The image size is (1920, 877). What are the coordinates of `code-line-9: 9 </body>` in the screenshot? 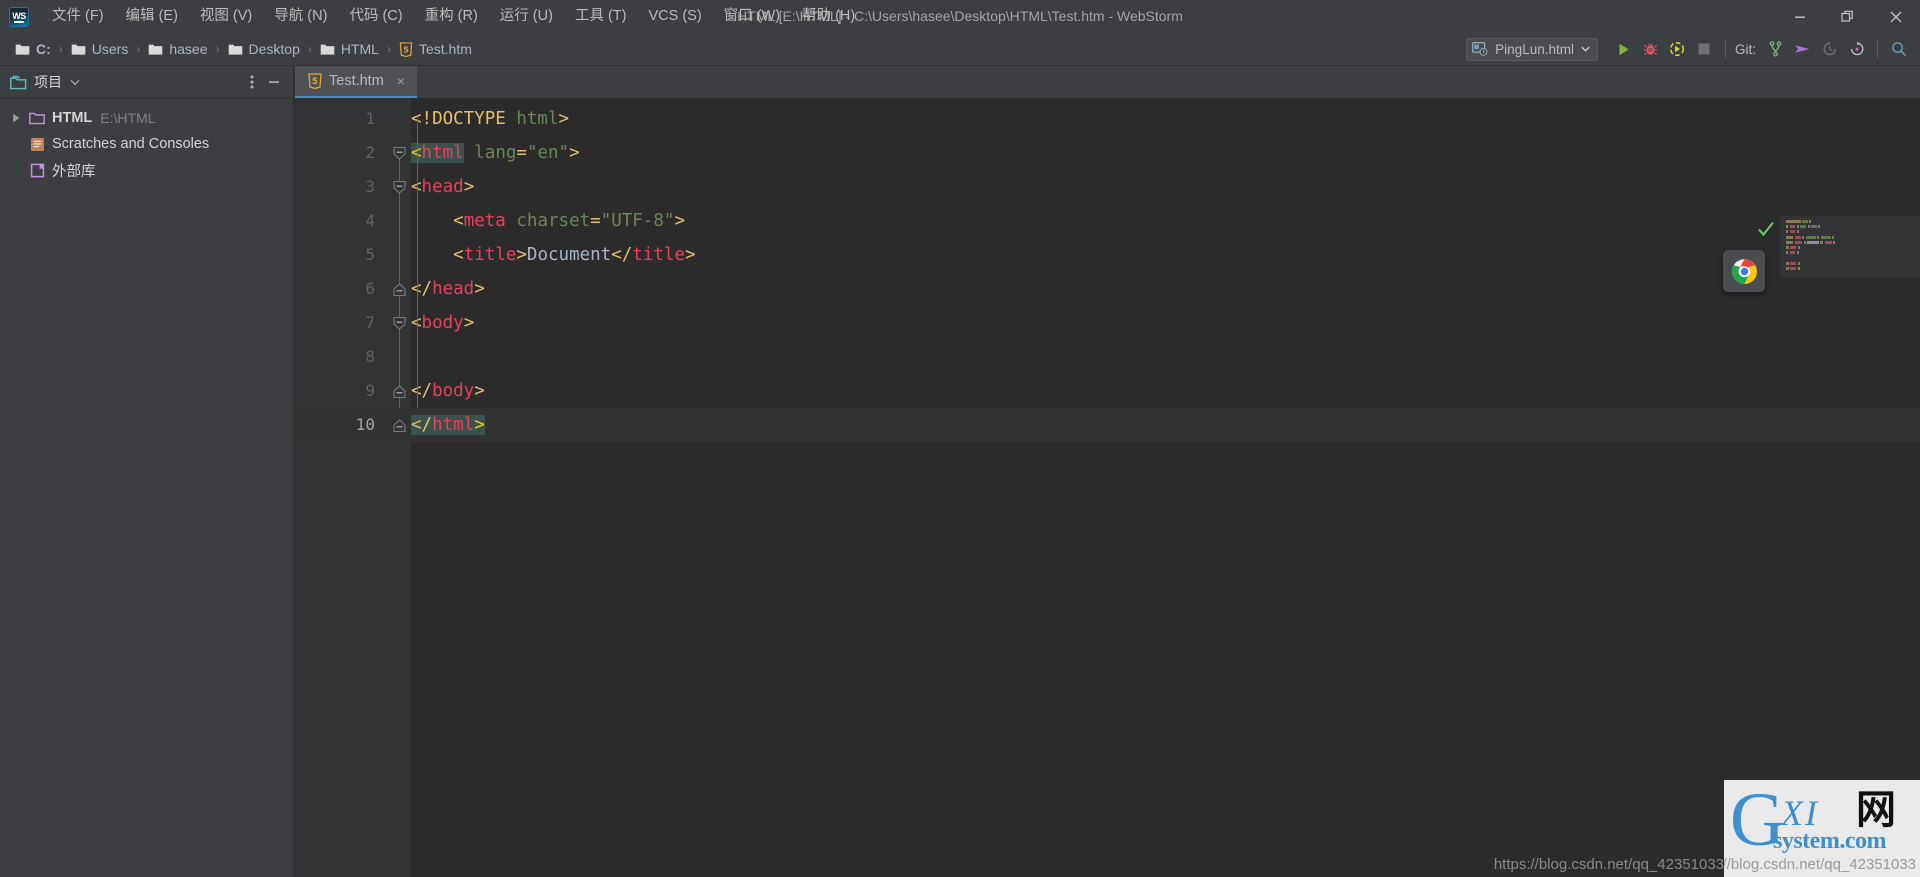 It's located at (1107, 391).